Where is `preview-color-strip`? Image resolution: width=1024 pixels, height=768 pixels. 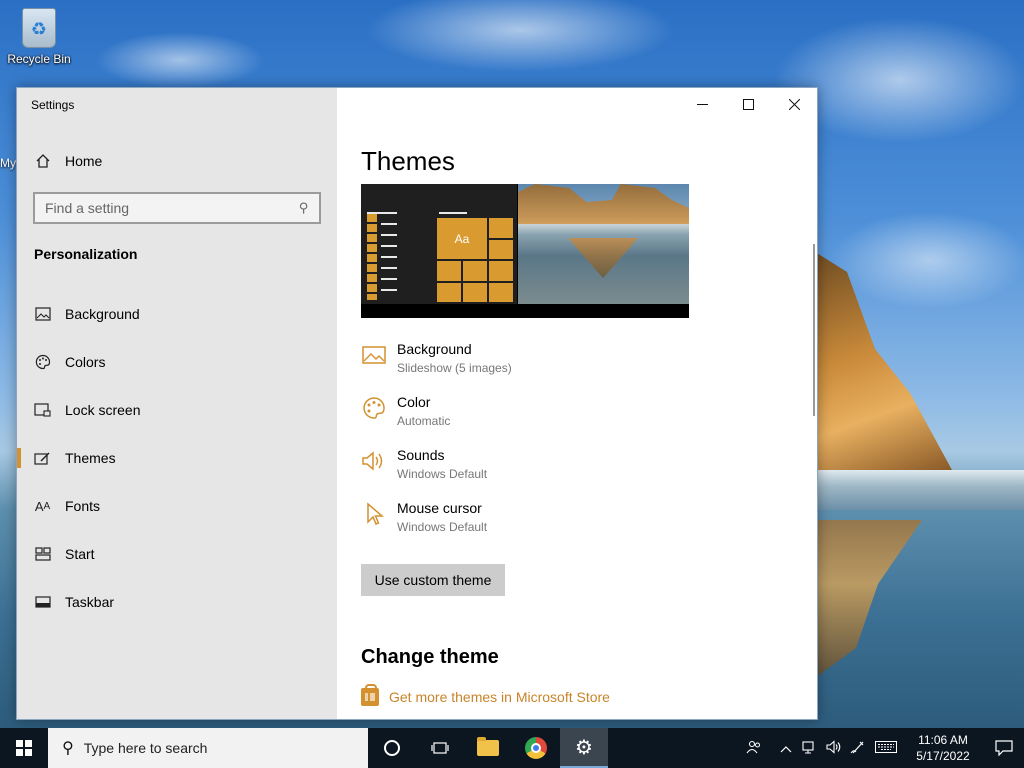 preview-color-strip is located at coordinates (372, 257).